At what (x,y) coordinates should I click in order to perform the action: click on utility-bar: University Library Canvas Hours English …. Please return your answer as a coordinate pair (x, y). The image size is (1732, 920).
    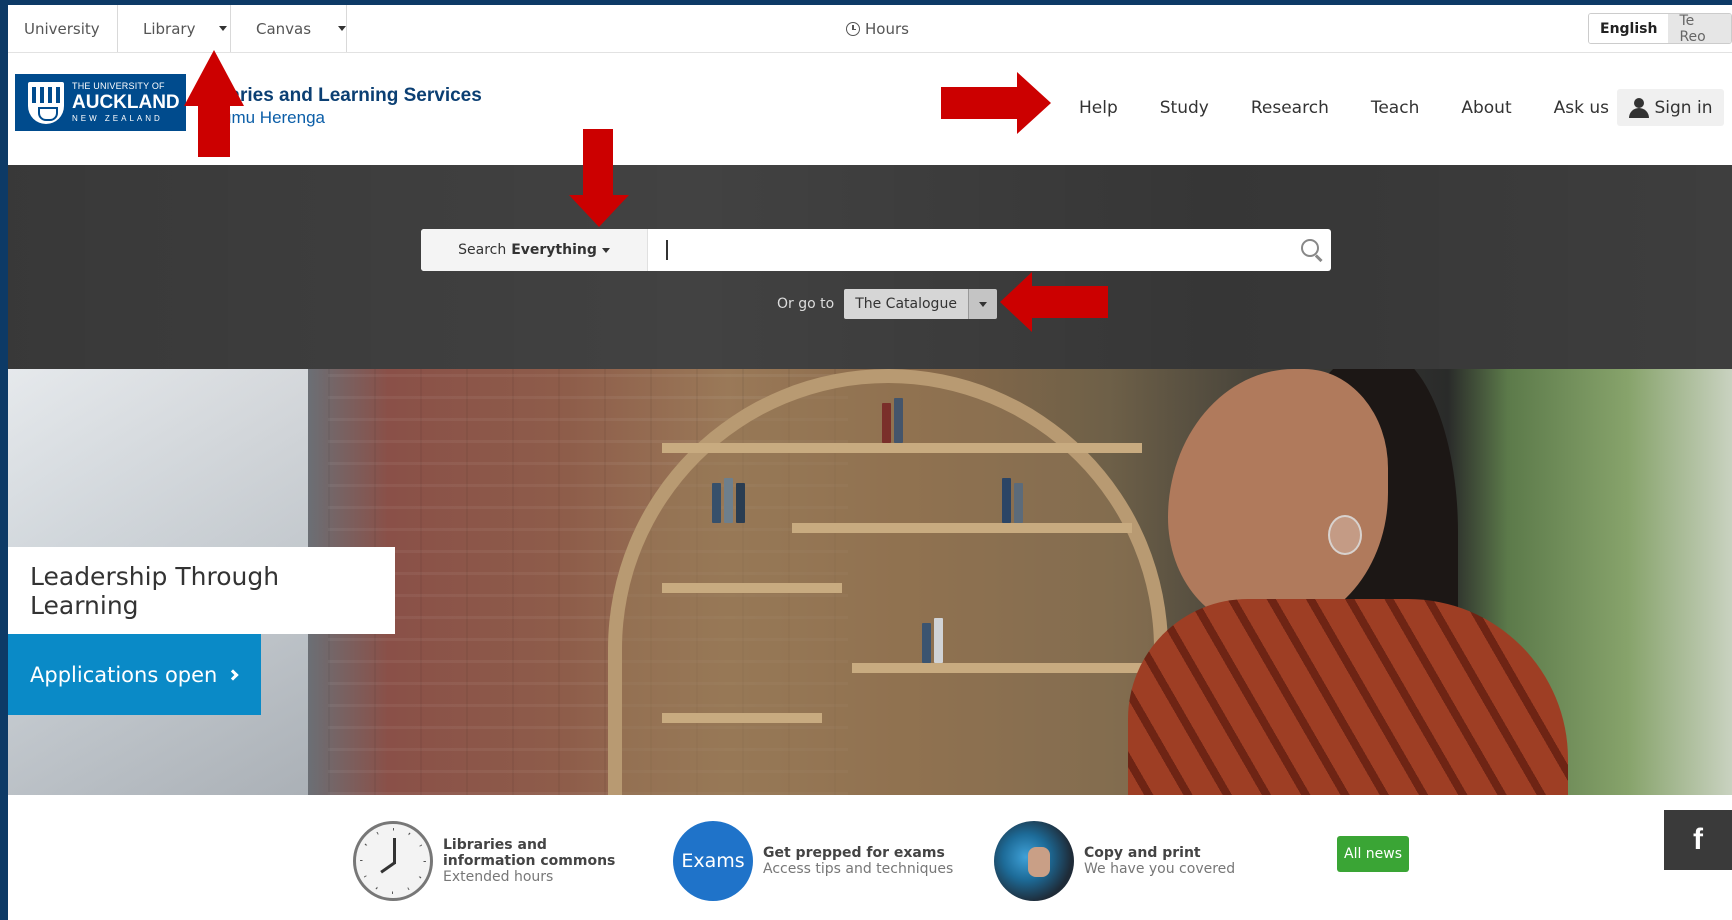
    Looking at the image, I should click on (870, 29).